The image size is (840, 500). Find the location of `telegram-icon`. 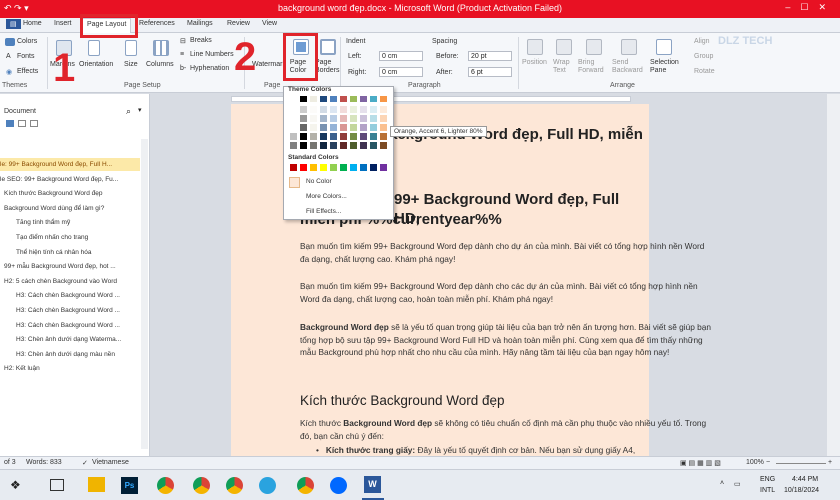

telegram-icon is located at coordinates (267, 485).